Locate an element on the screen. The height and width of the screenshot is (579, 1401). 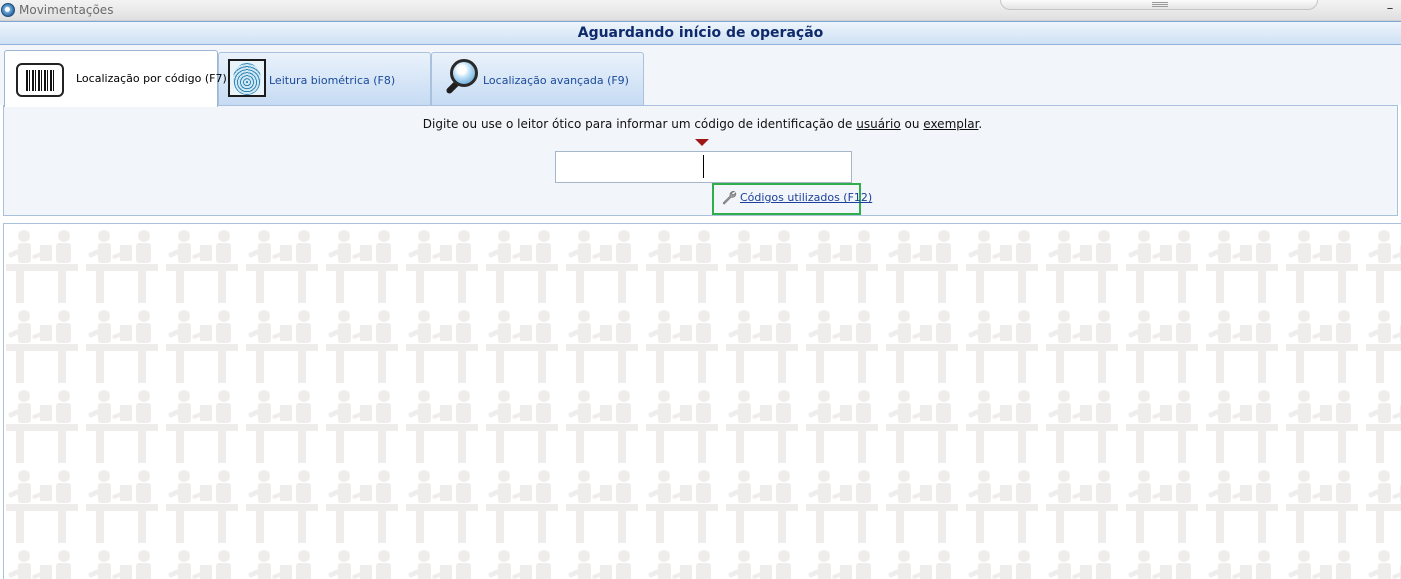
tab-biometric-reading: Leitura biométrica (F8) is located at coordinates (324, 78).